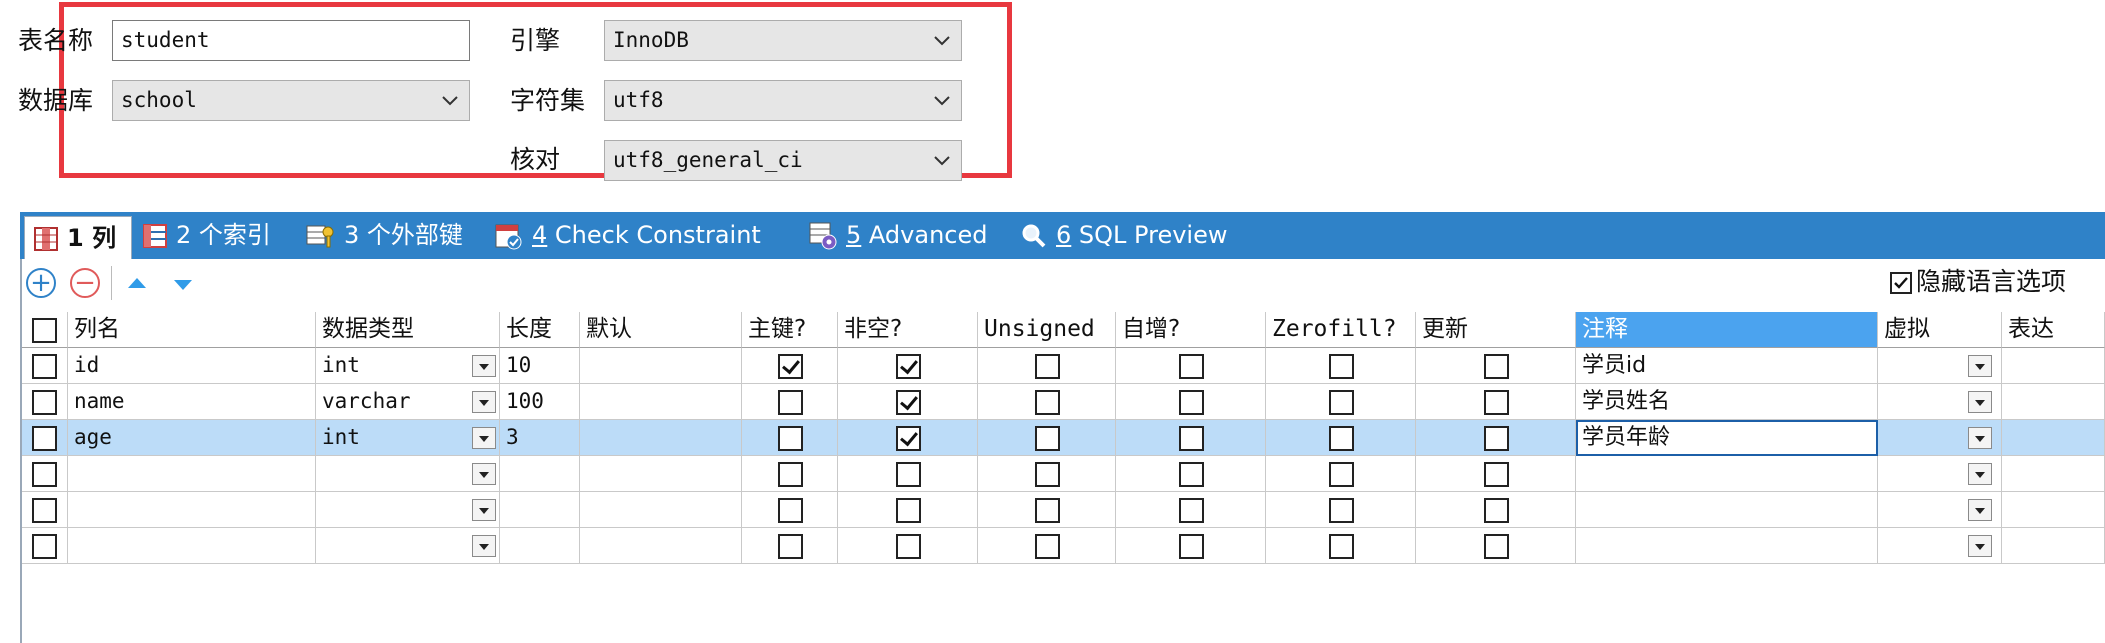 The width and height of the screenshot is (2105, 643). Describe the element at coordinates (790, 438) in the screenshot. I see `pk-checkbox` at that location.